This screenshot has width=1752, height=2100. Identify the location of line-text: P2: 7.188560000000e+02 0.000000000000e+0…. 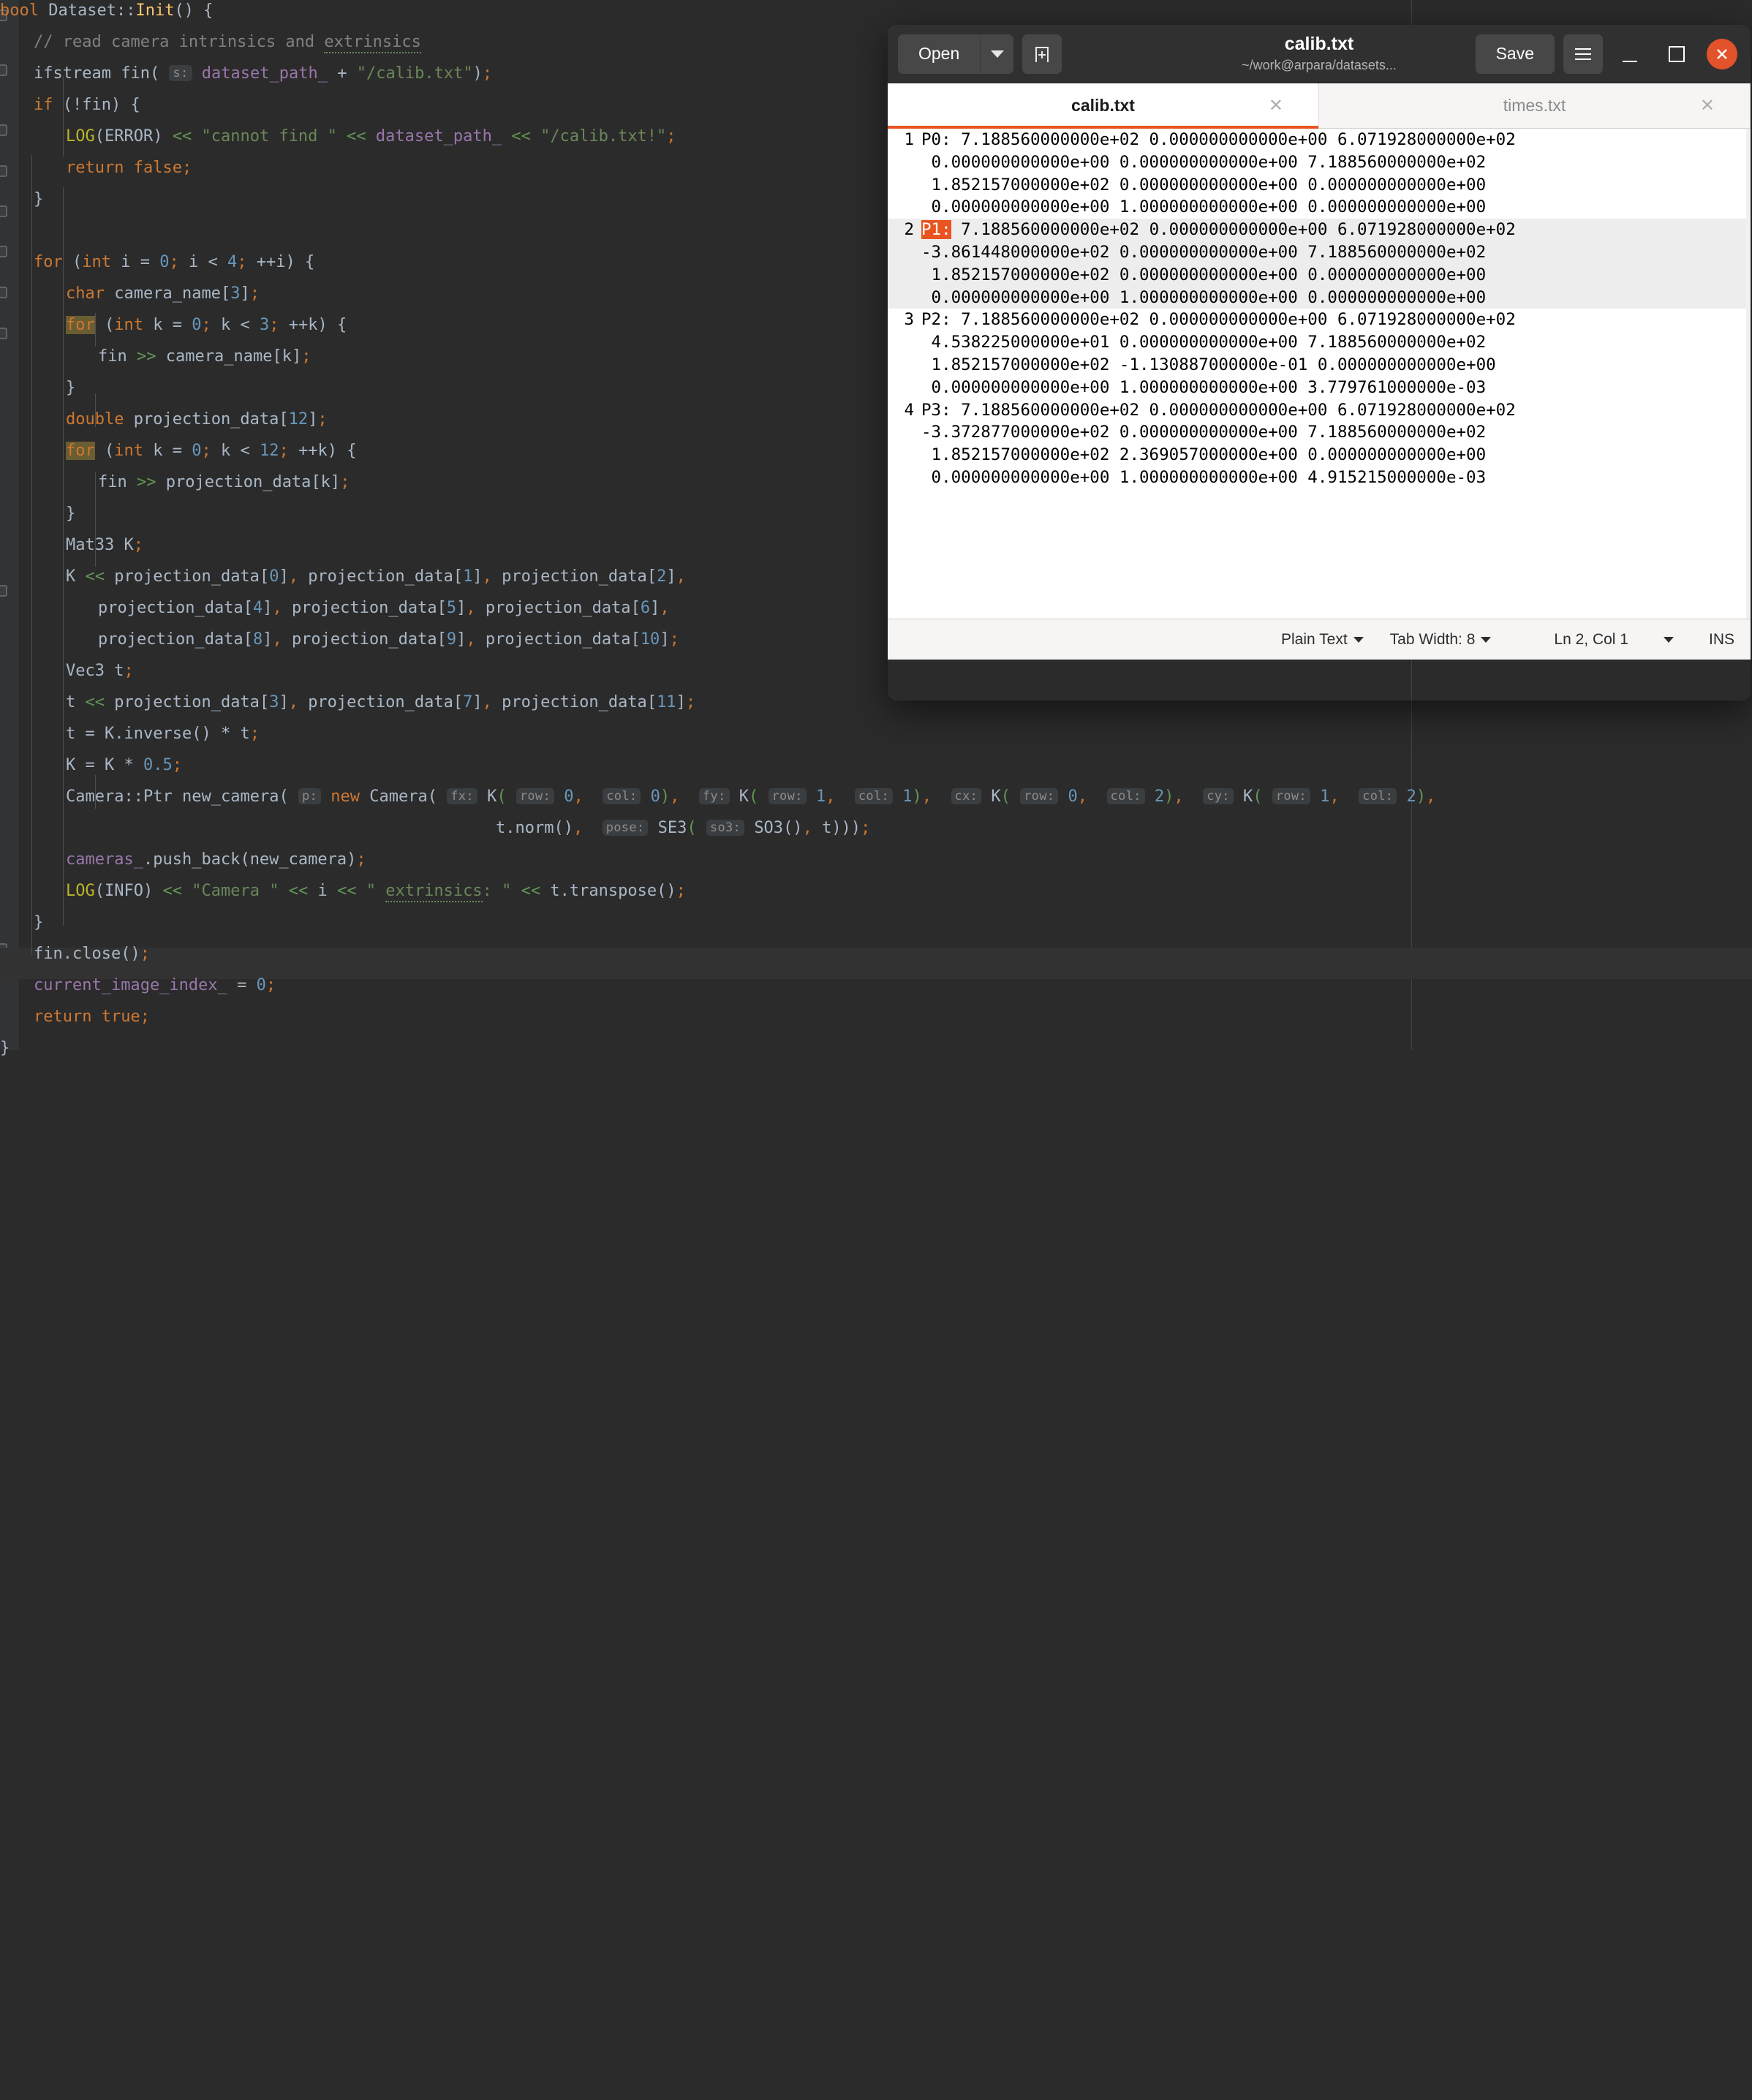
(1215, 320).